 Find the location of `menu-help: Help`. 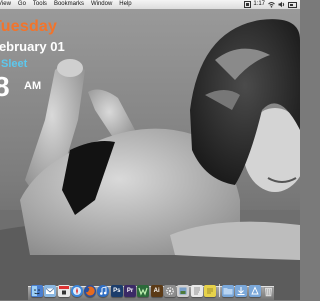

menu-help: Help is located at coordinates (125, 4).